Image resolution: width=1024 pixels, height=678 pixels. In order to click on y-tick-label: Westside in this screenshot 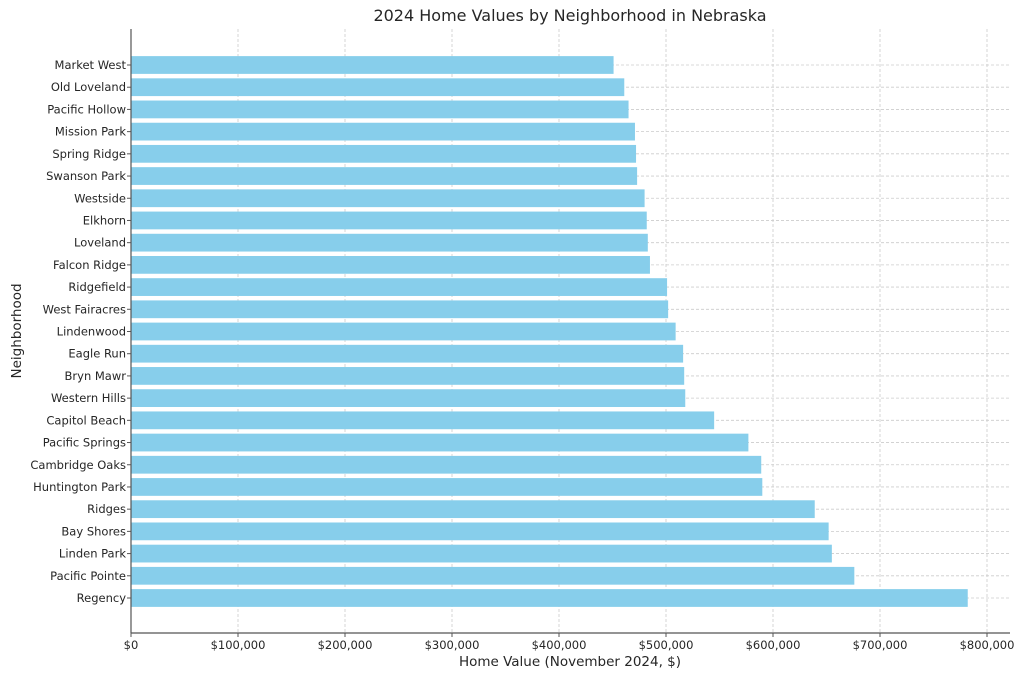, I will do `click(100, 198)`.